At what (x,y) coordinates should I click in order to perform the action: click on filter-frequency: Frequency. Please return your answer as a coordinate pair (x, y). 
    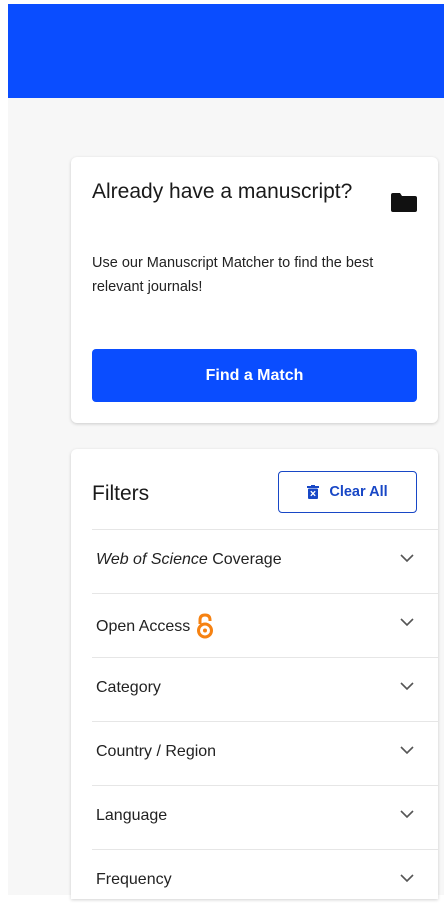
    Looking at the image, I should click on (265, 881).